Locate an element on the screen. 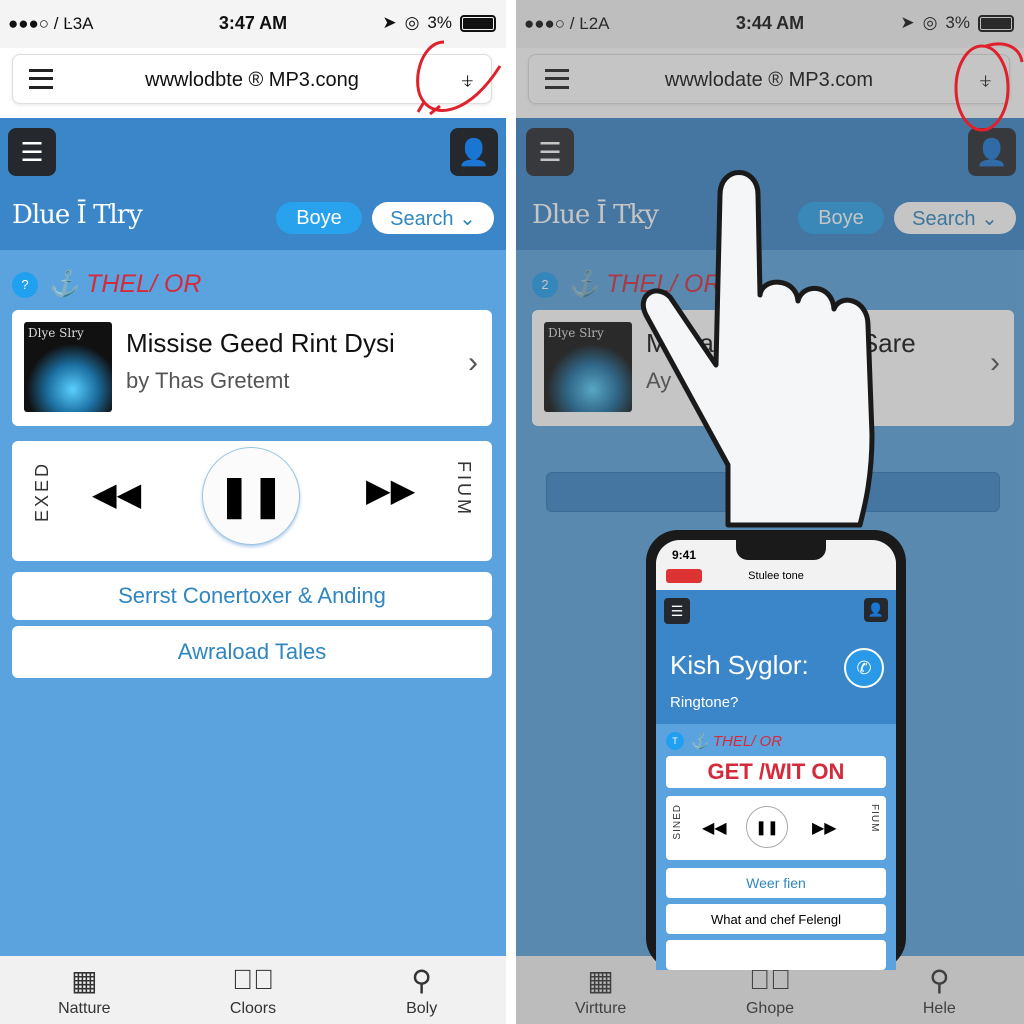 The width and height of the screenshot is (1024, 1024). player-controls: EXED ◀◀ ❚❚ ▶▶ FIUM is located at coordinates (252, 501).